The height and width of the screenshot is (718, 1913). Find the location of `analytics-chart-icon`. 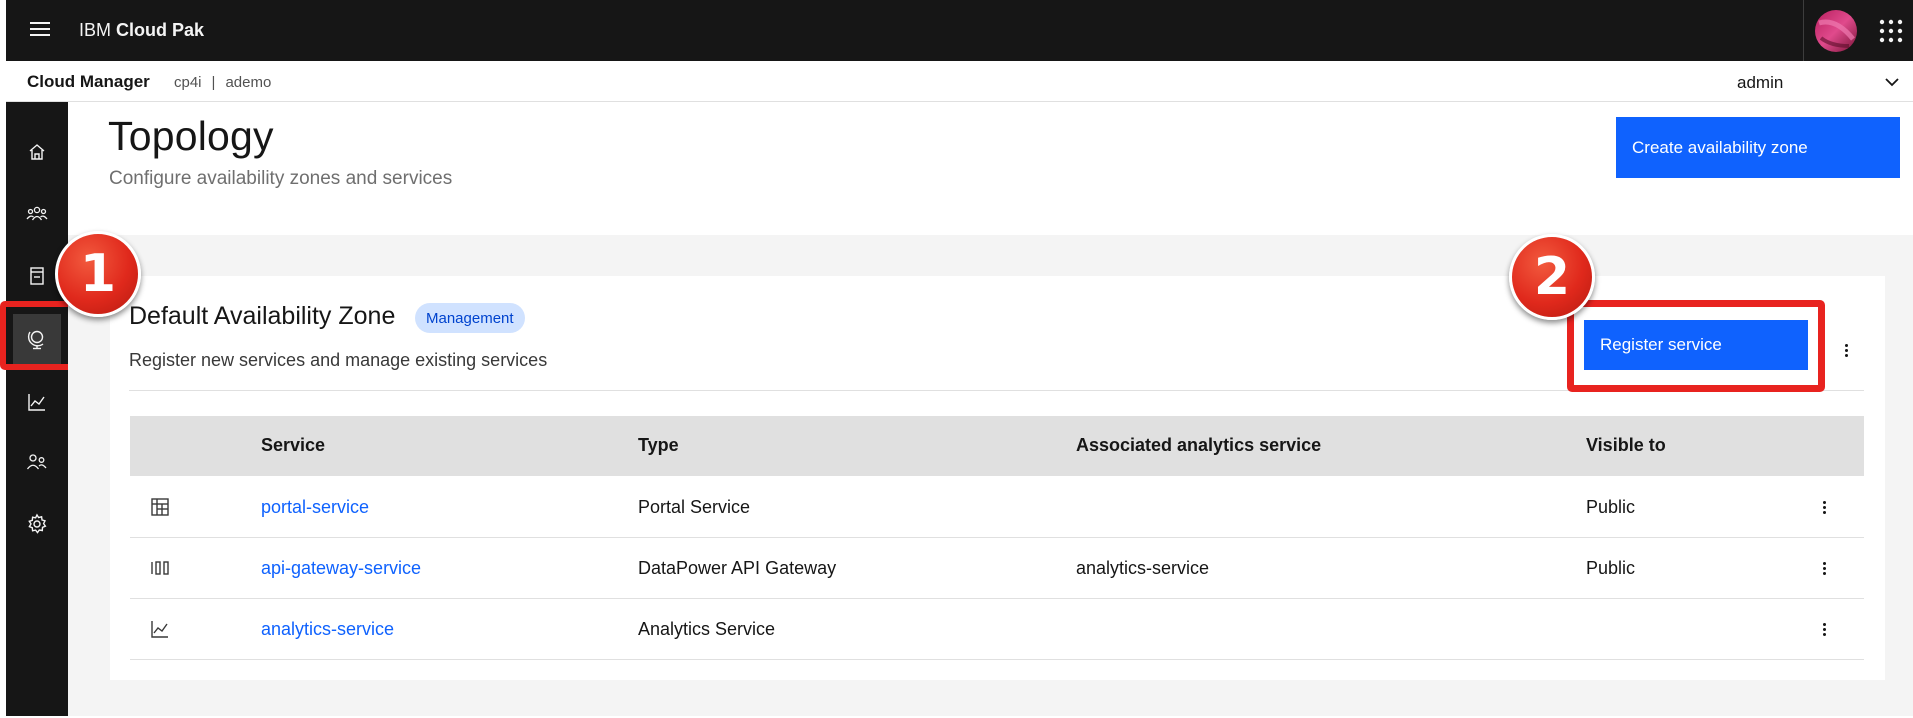

analytics-chart-icon is located at coordinates (159, 629).